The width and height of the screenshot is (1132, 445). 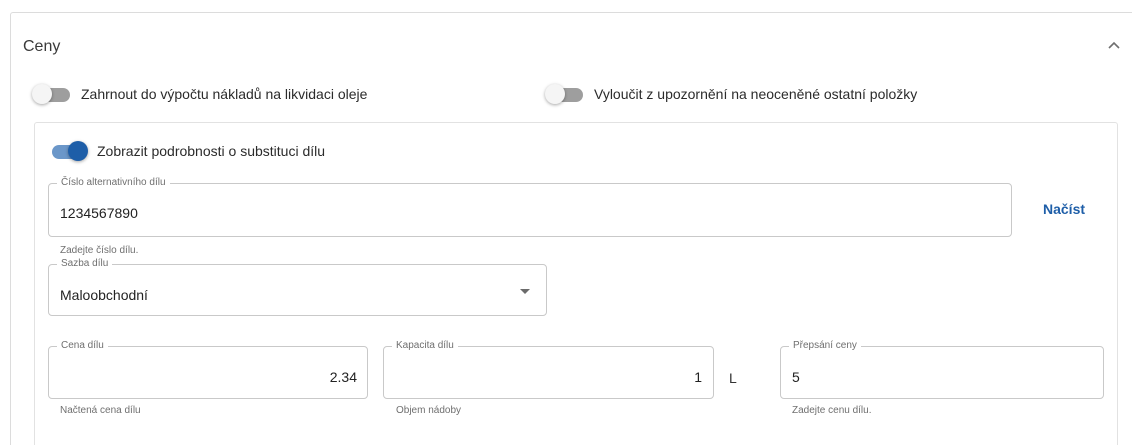 What do you see at coordinates (942, 369) in the screenshot?
I see `price-override-field: Přepsání ceny 5` at bounding box center [942, 369].